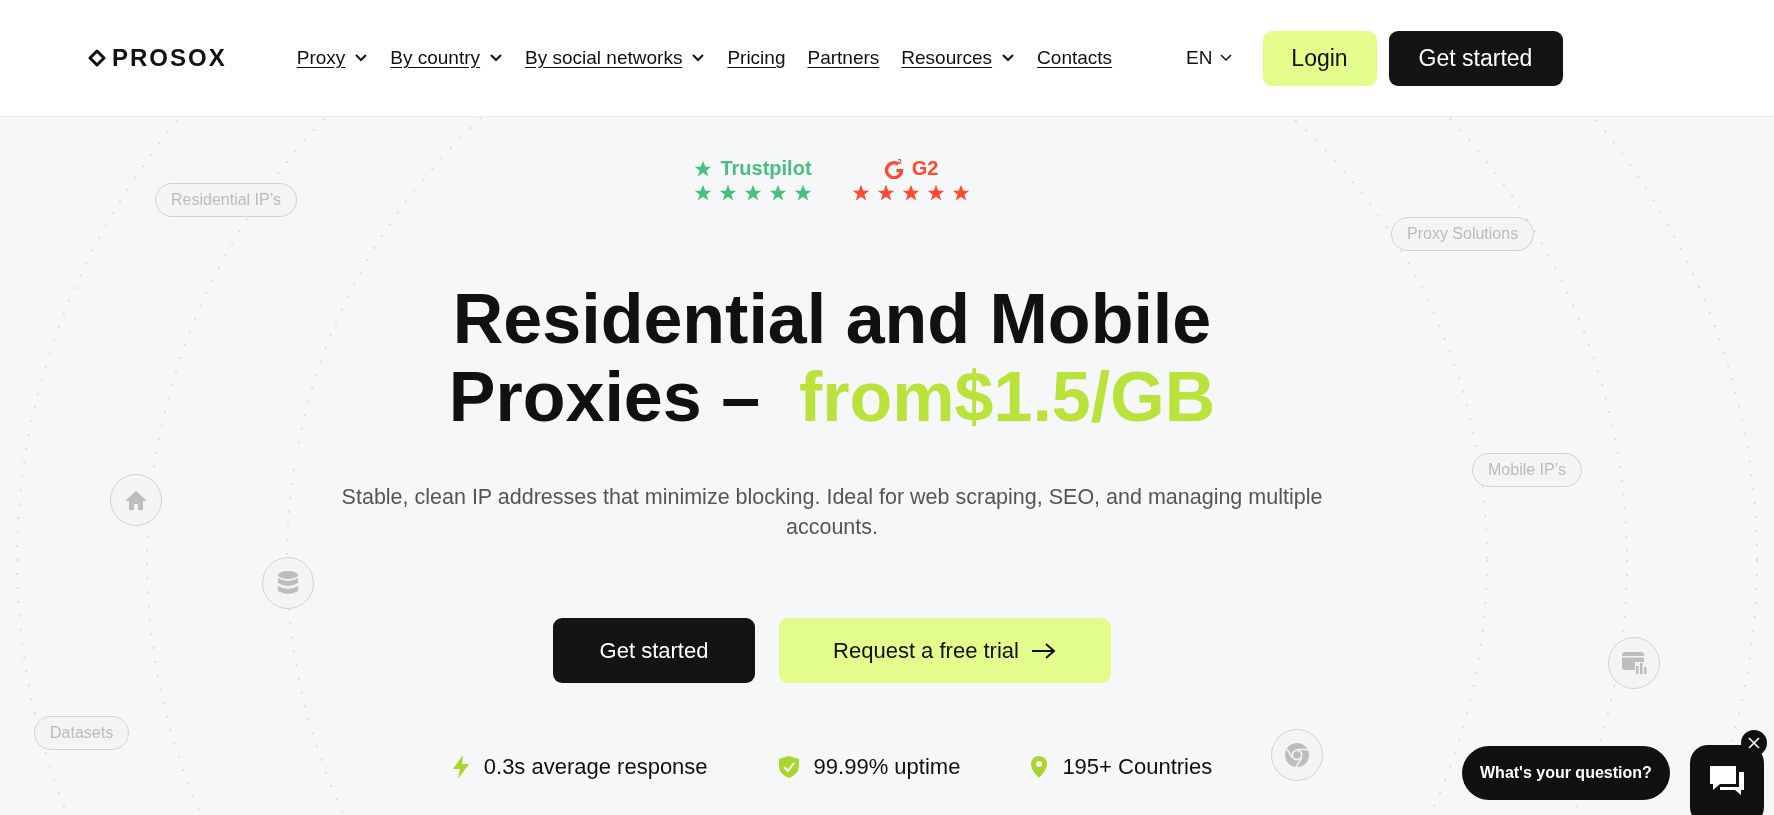  I want to click on chat-bubbles-icon, so click(1727, 781).